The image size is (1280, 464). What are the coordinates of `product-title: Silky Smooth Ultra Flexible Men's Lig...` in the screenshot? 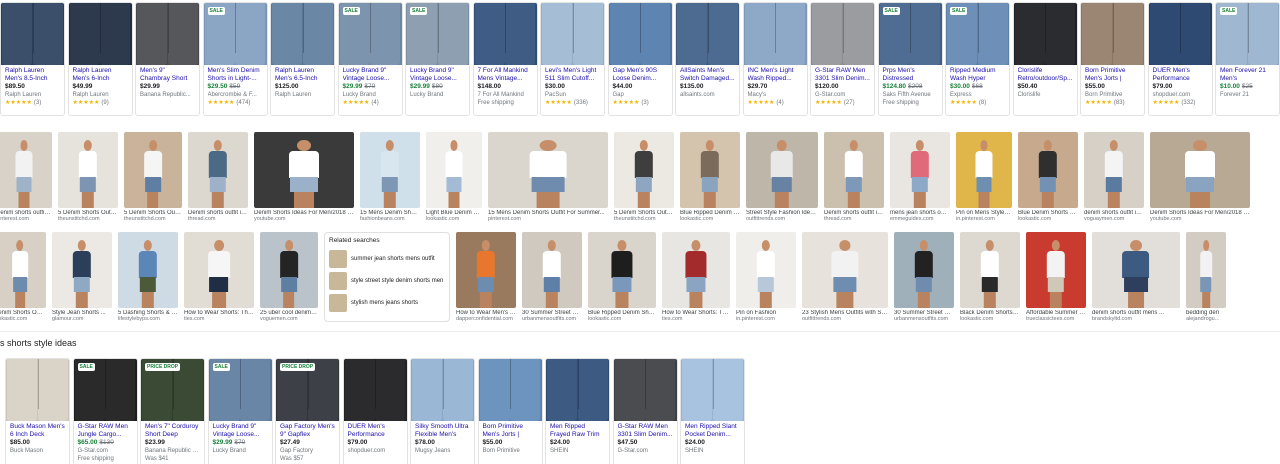 It's located at (442, 431).